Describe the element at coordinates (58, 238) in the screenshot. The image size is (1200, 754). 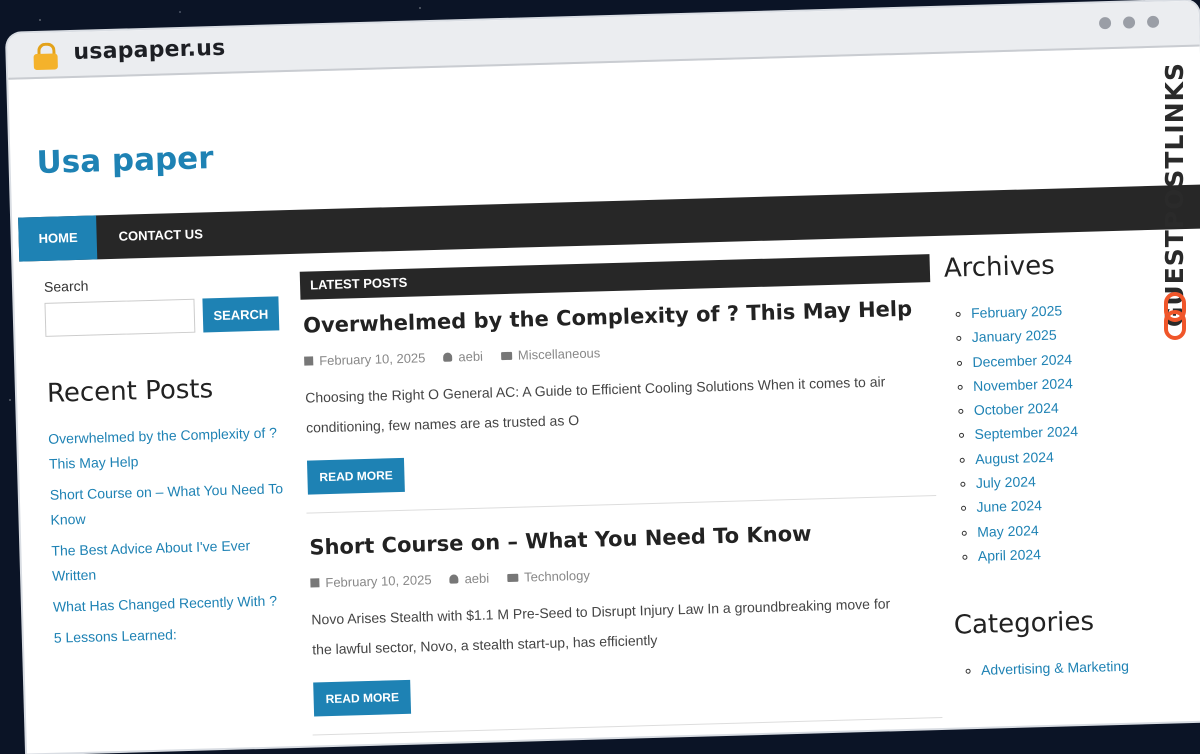
I see `nav-home: HOME` at that location.